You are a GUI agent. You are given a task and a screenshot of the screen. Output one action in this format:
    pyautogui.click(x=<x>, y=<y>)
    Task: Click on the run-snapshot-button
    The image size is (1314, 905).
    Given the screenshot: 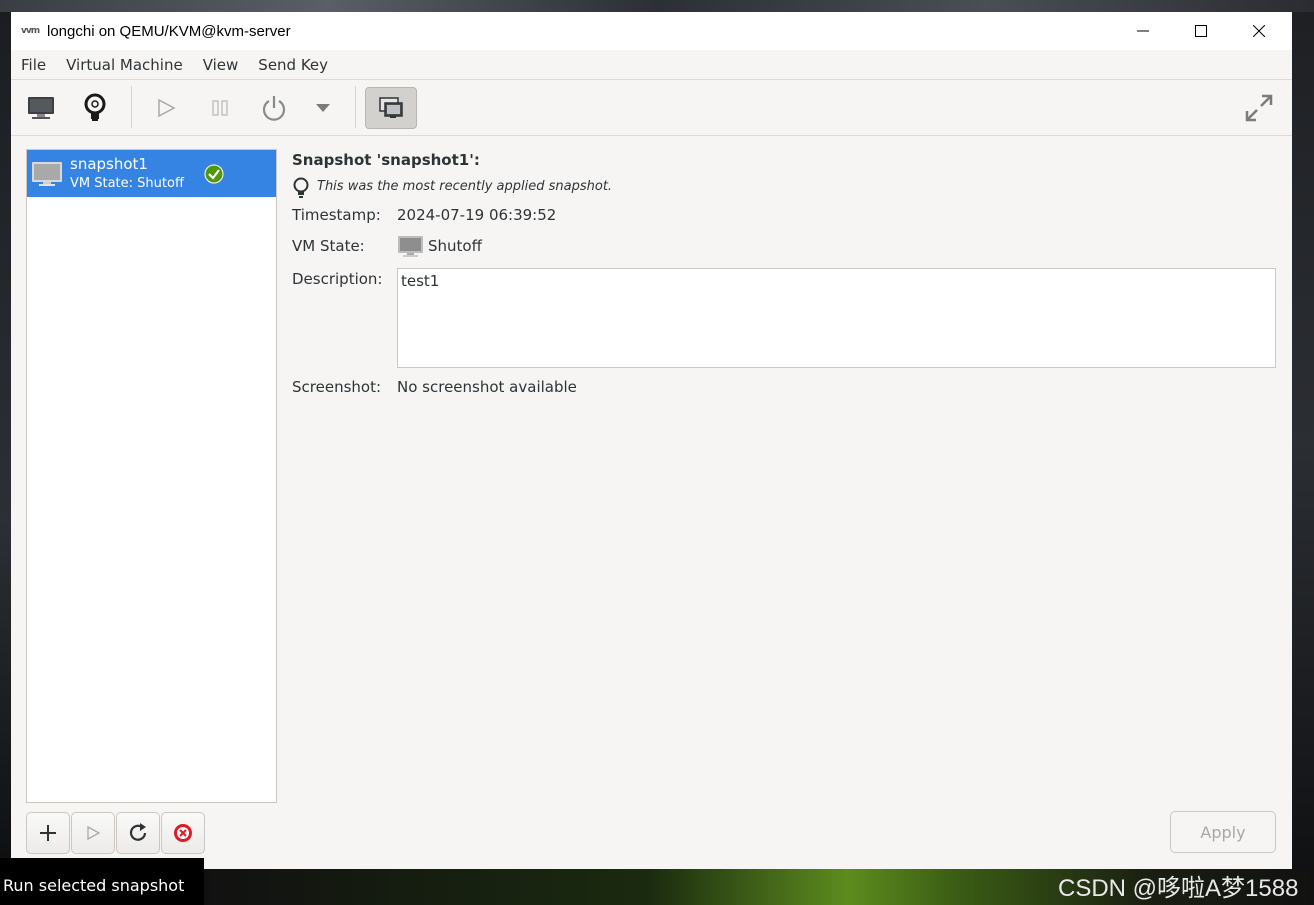 What is the action you would take?
    pyautogui.click(x=93, y=833)
    